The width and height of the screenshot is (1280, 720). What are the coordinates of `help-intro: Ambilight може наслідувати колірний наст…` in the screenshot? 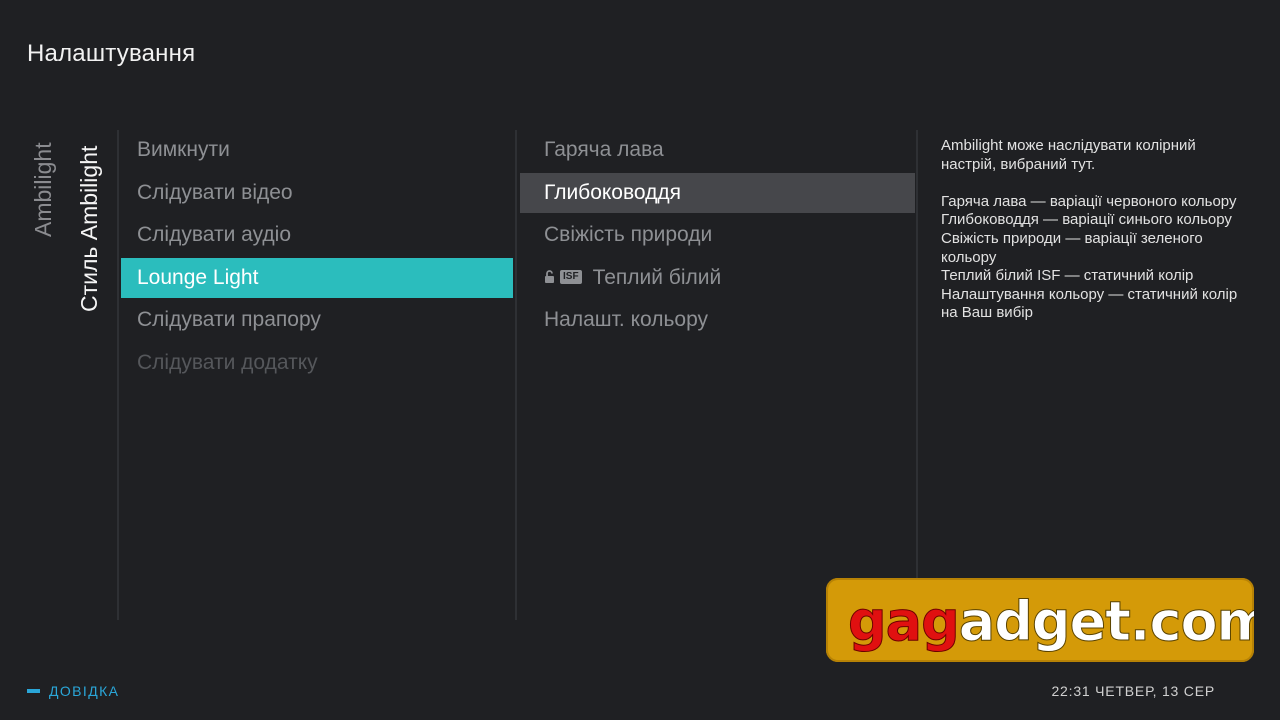 It's located at (1068, 155).